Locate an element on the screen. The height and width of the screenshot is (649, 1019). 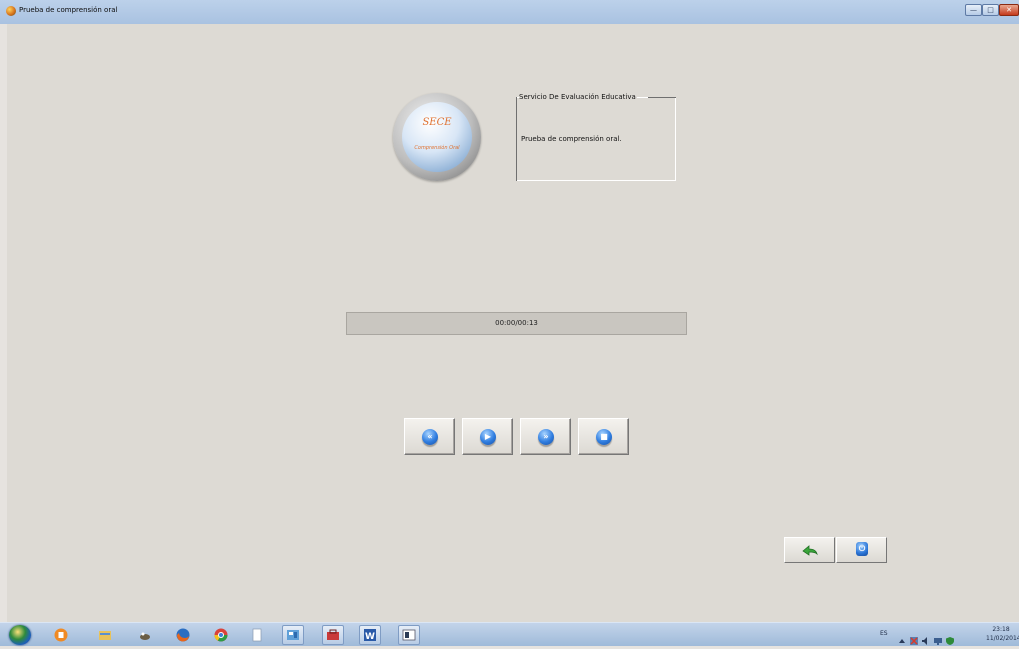
svg-text: W is located at coordinates (370, 637).